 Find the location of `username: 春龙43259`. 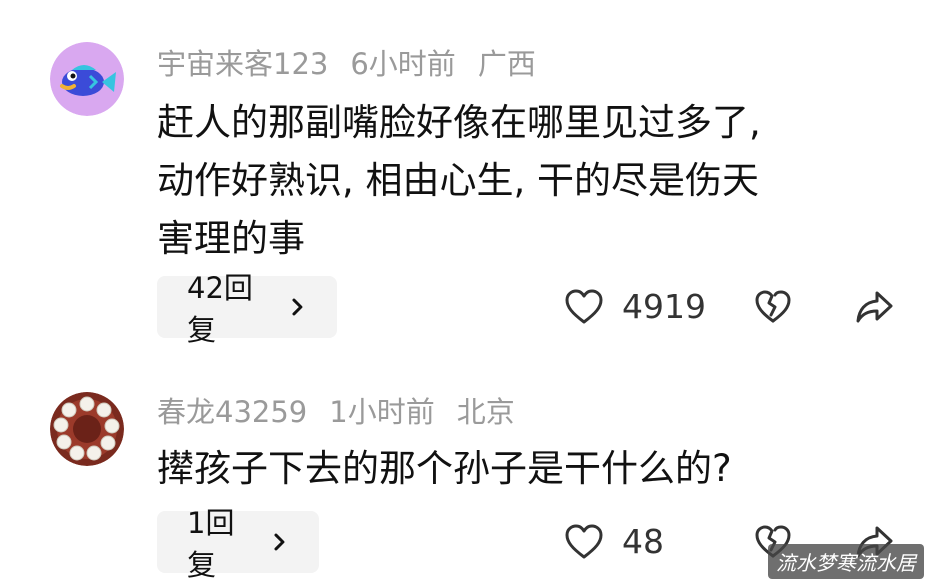

username: 春龙43259 is located at coordinates (232, 412).